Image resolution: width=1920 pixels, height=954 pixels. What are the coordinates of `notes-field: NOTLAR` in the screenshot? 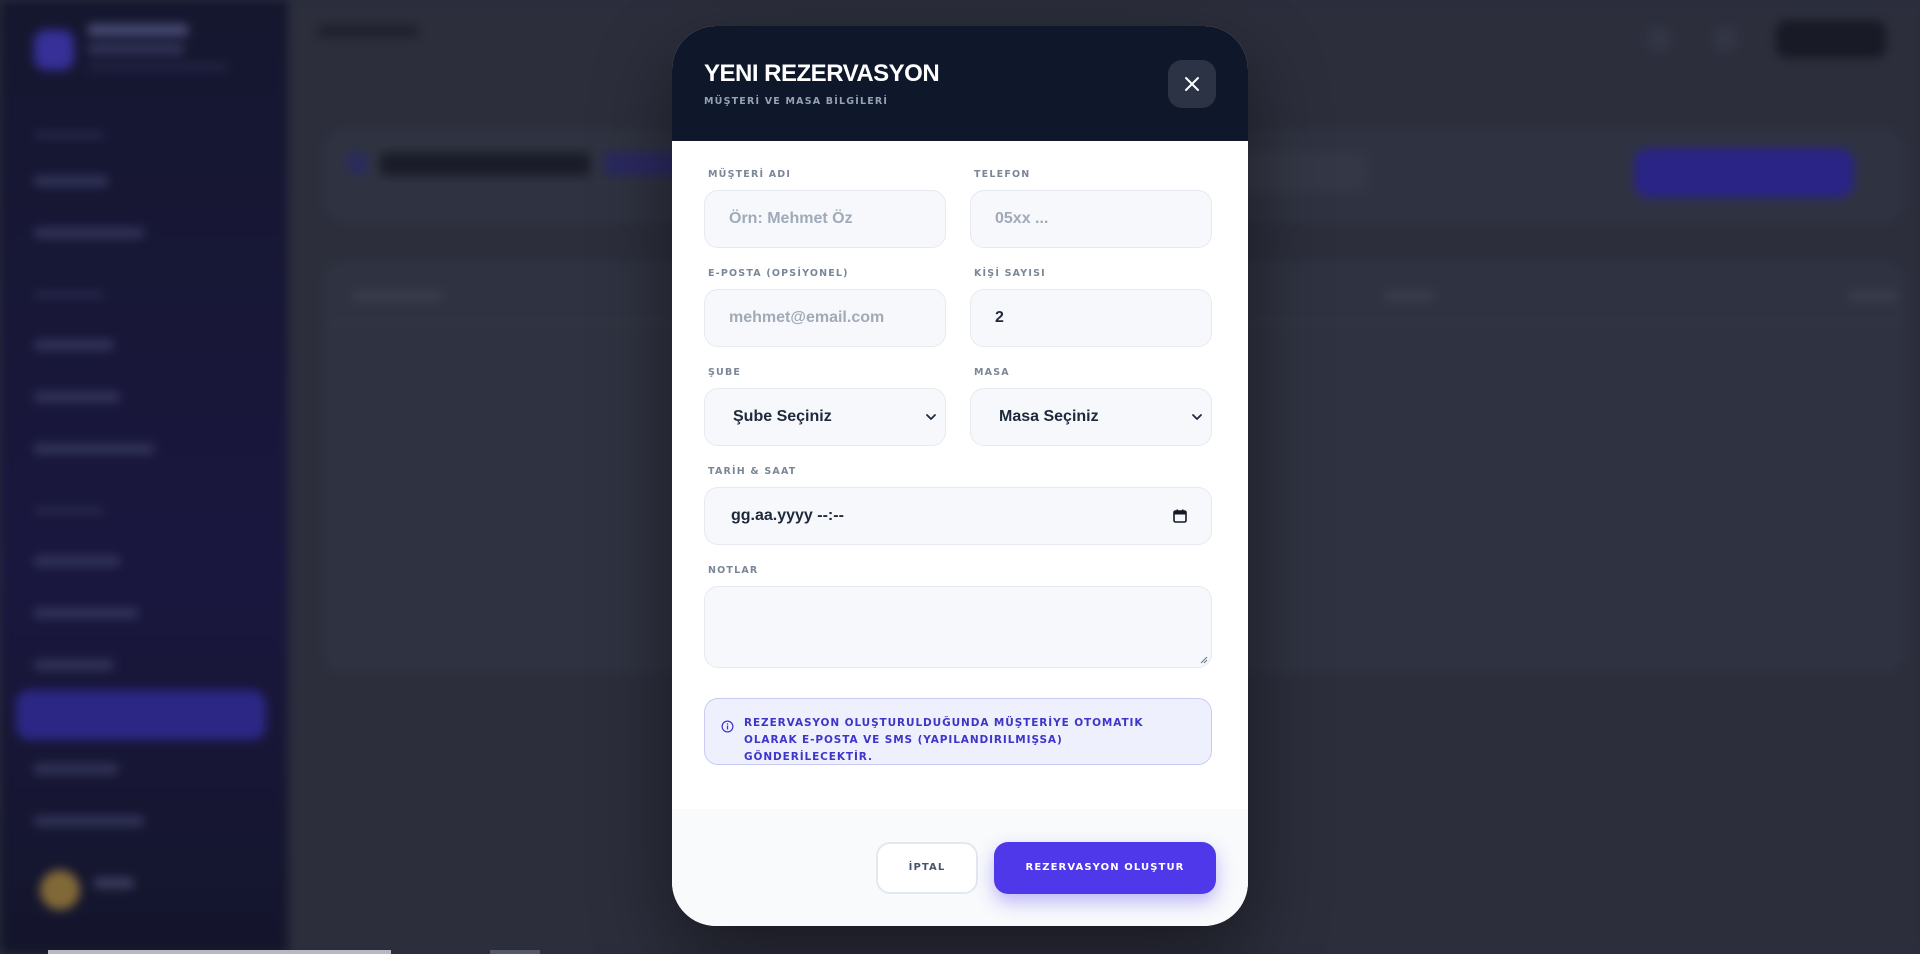 It's located at (958, 616).